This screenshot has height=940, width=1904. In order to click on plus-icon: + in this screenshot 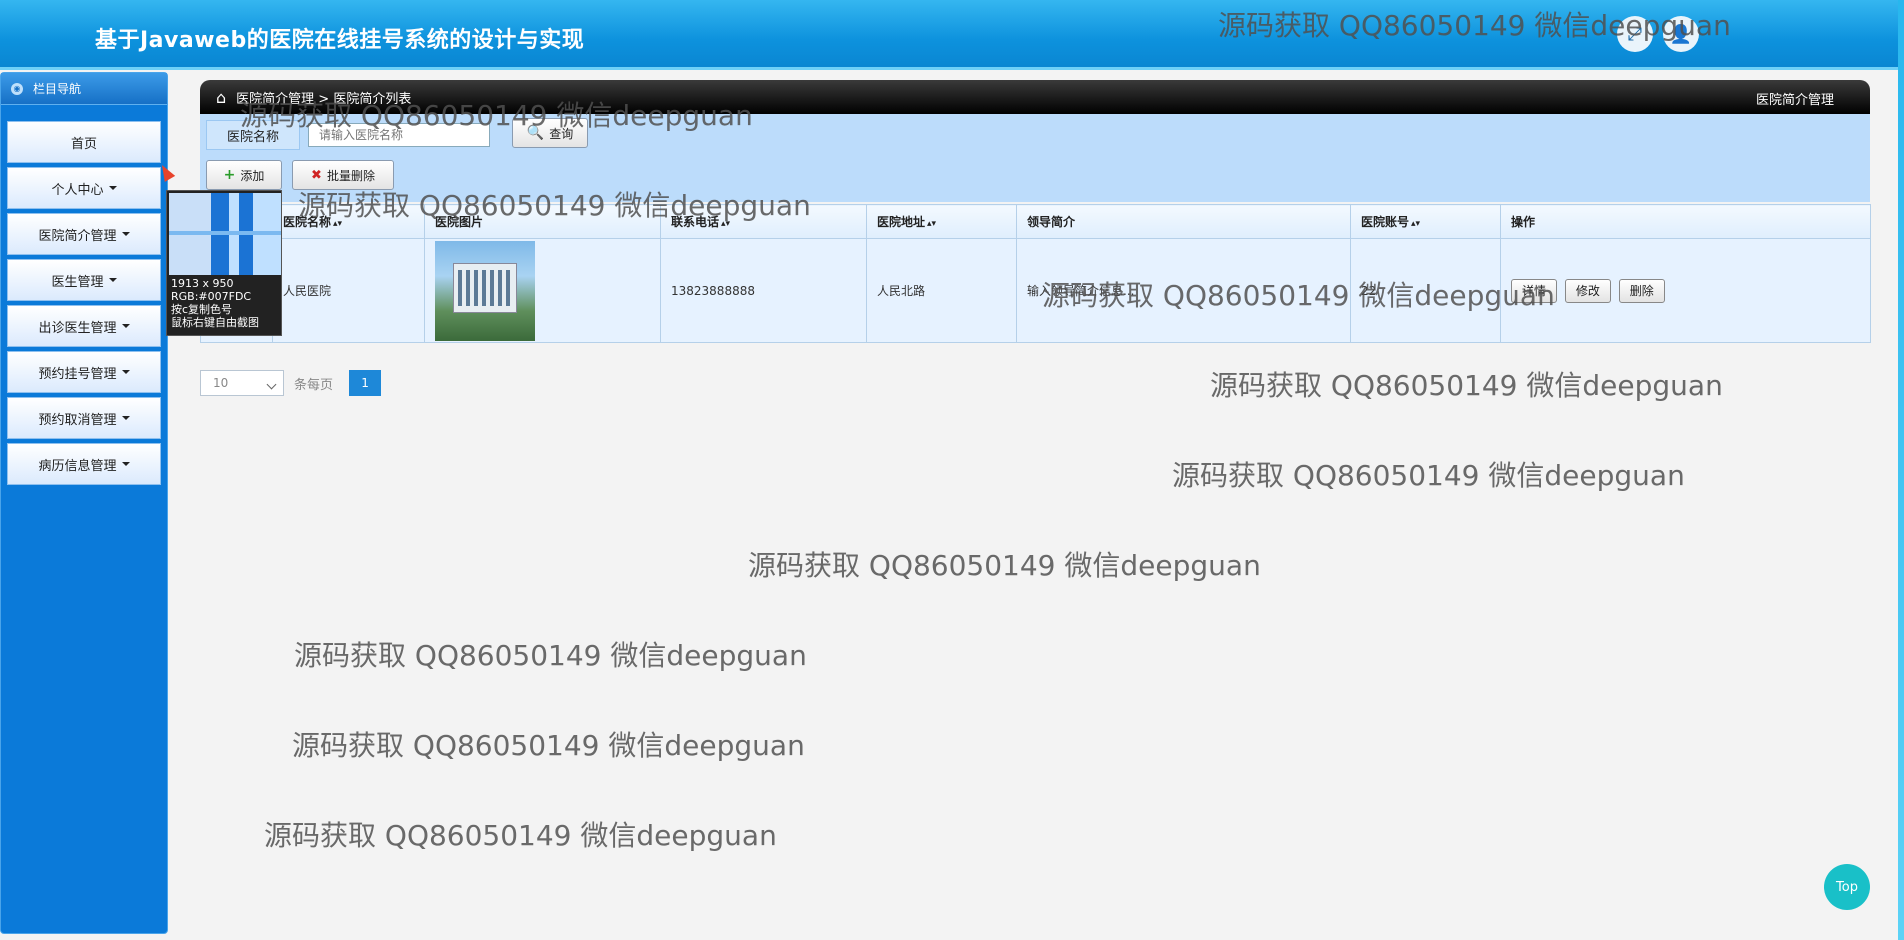, I will do `click(229, 175)`.